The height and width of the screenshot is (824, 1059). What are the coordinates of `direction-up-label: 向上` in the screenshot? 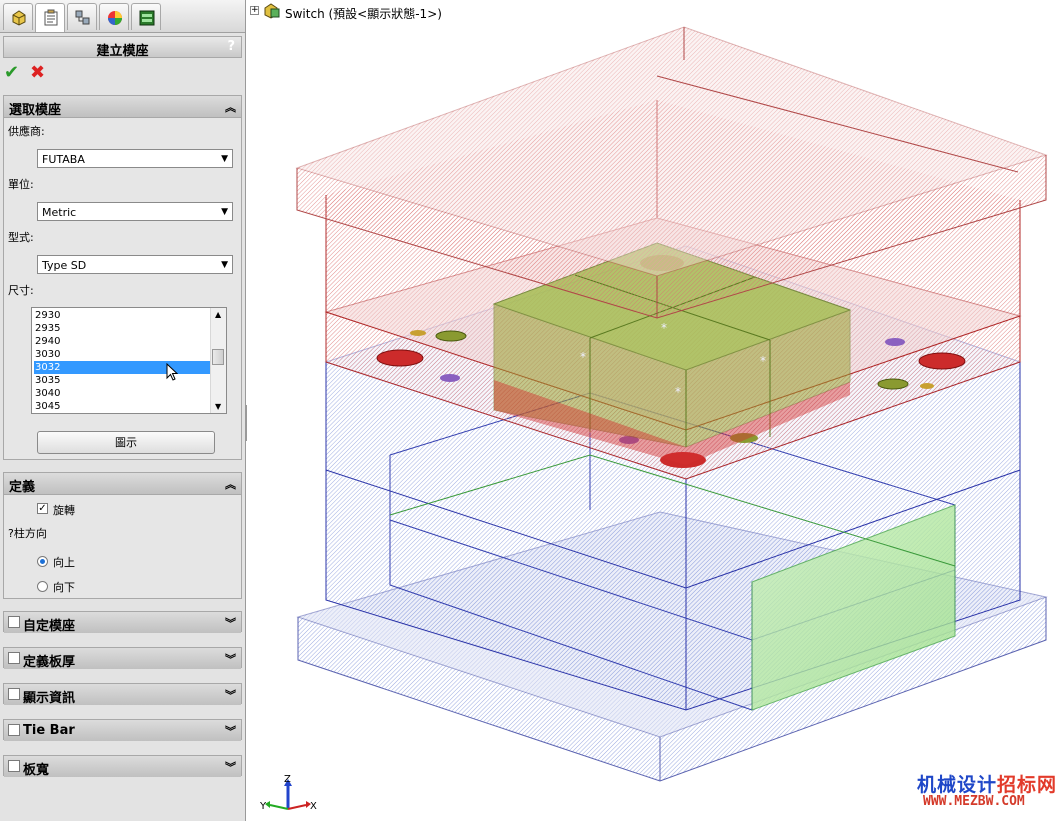 It's located at (64, 562).